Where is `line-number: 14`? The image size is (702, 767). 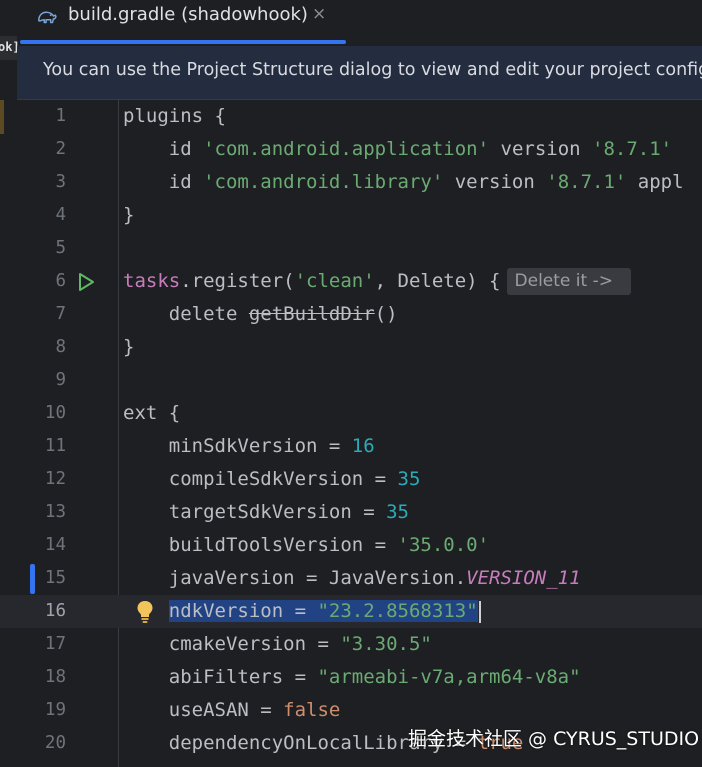
line-number: 14 is located at coordinates (55, 545).